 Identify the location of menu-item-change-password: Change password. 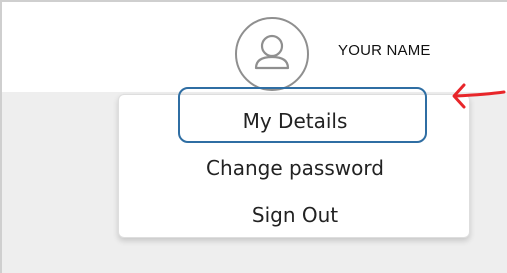
(295, 168).